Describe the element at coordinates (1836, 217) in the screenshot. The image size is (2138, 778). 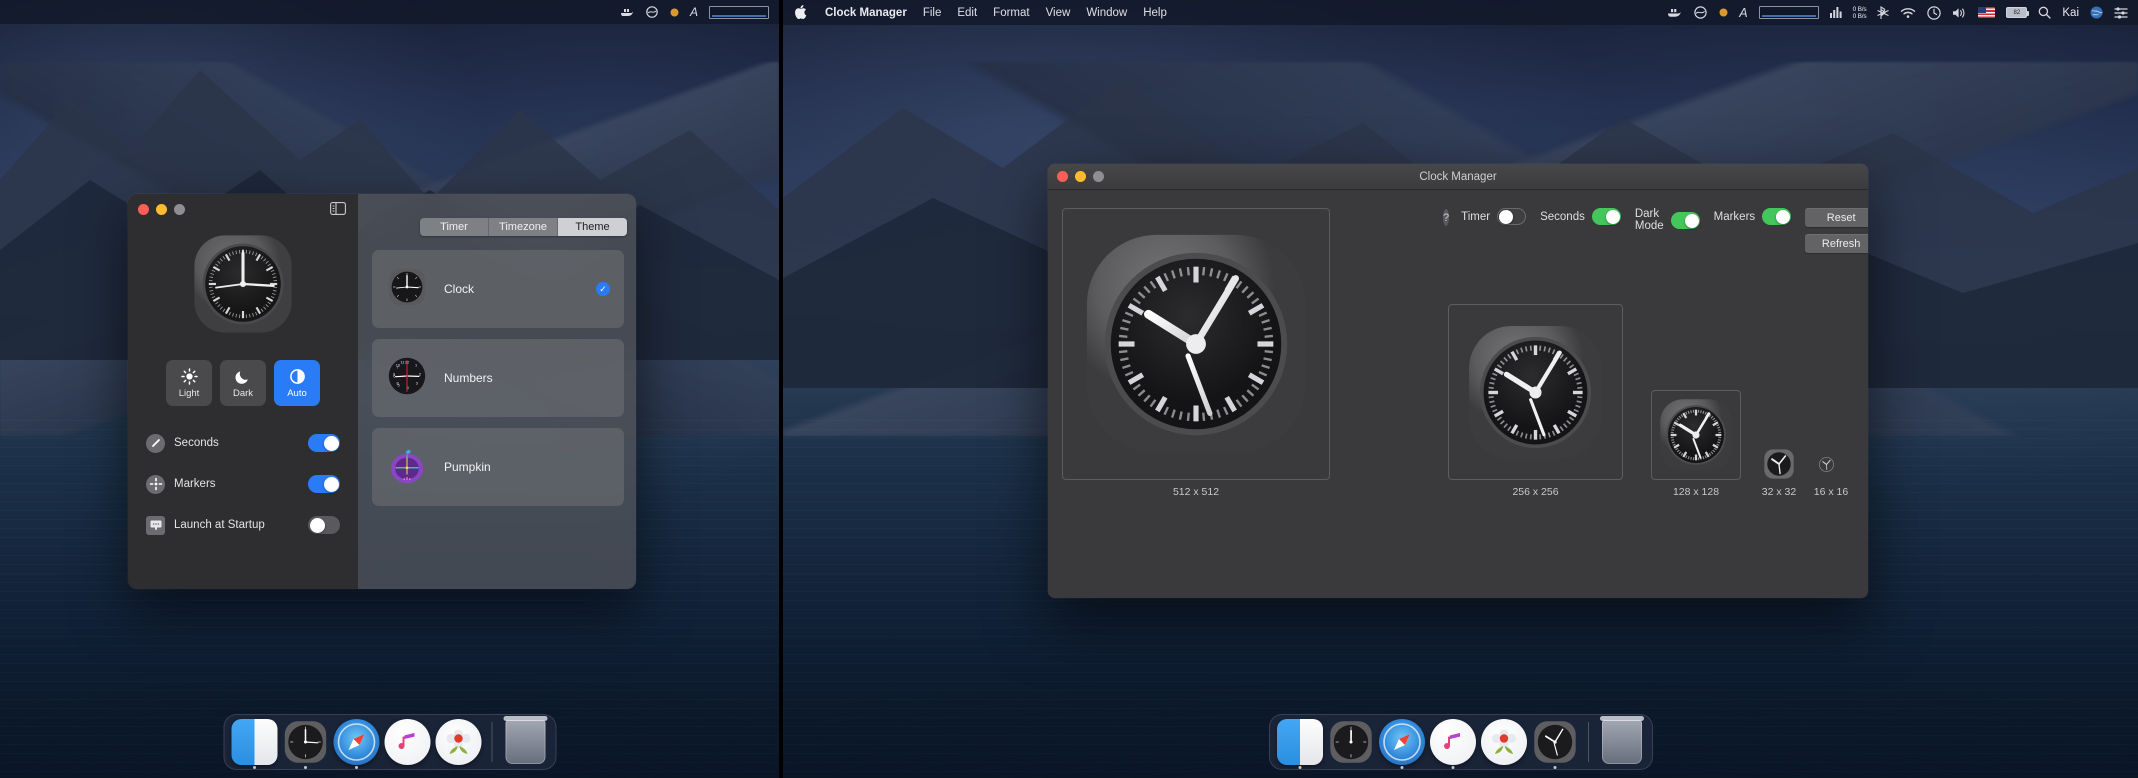
I see `reset-button: Reset` at that location.